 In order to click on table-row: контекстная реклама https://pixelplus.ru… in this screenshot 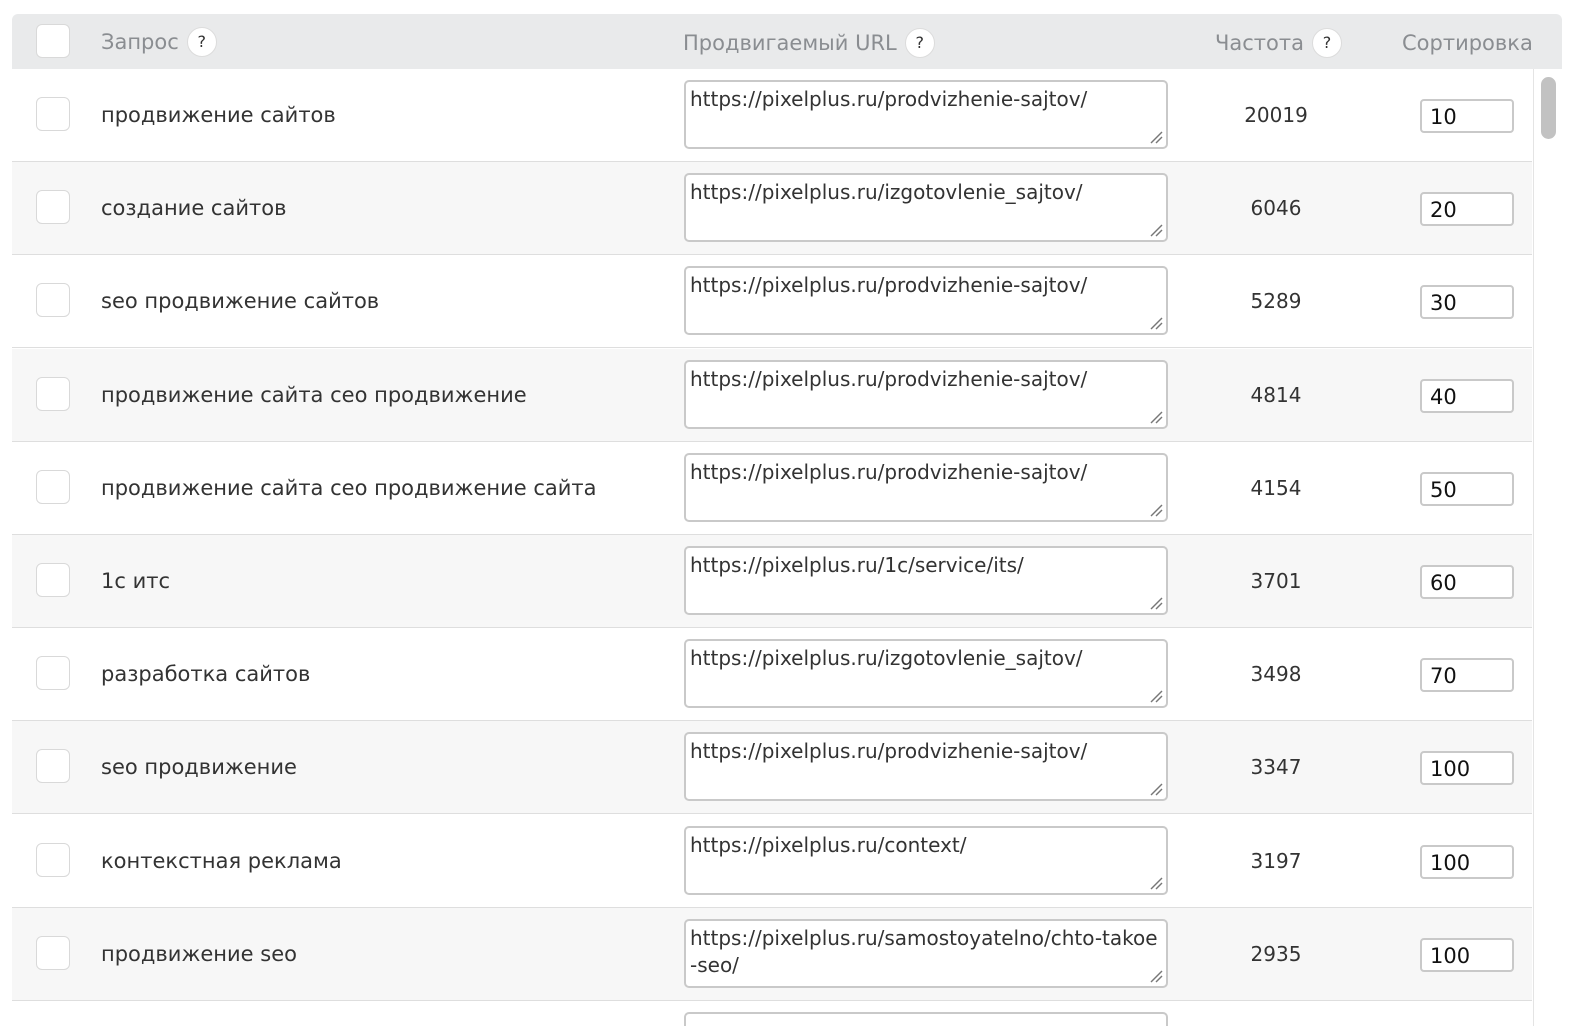, I will do `click(772, 861)`.